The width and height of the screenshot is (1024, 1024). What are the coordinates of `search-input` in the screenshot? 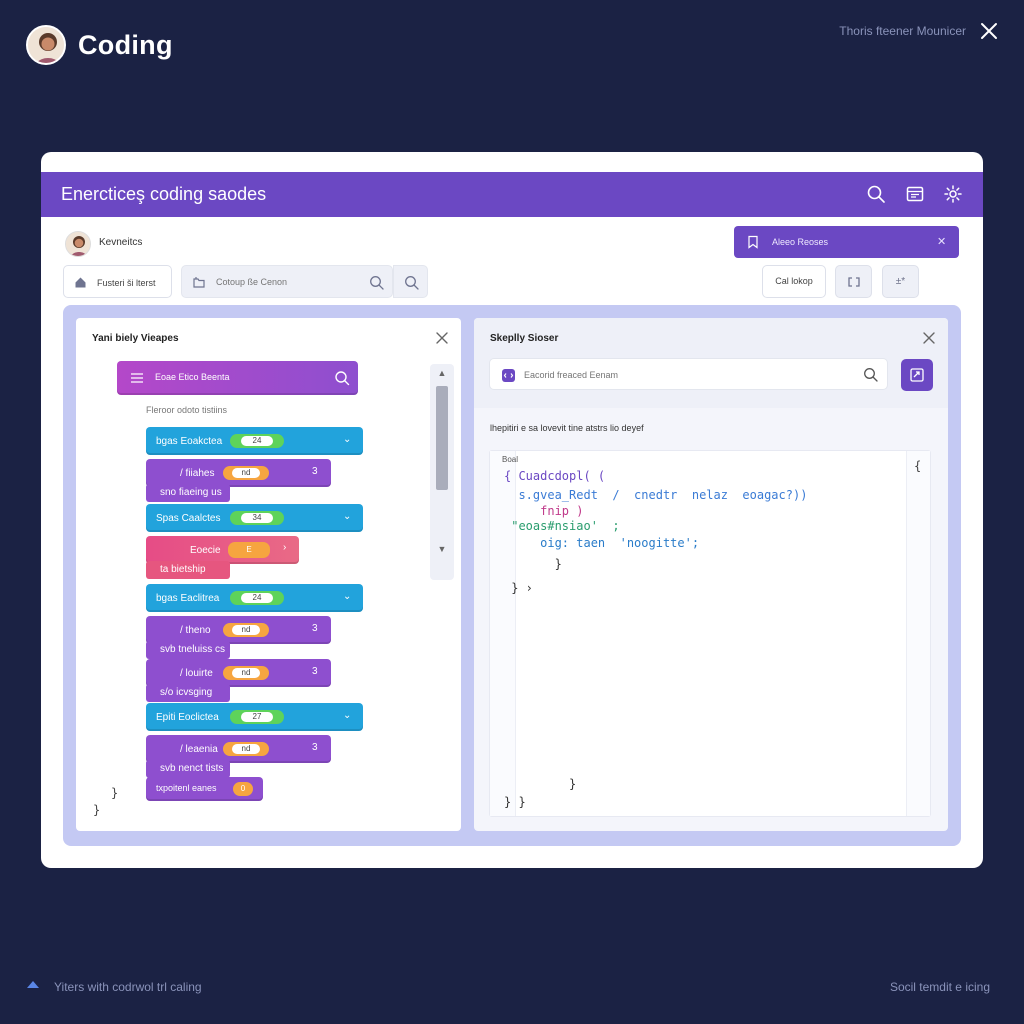 It's located at (286, 282).